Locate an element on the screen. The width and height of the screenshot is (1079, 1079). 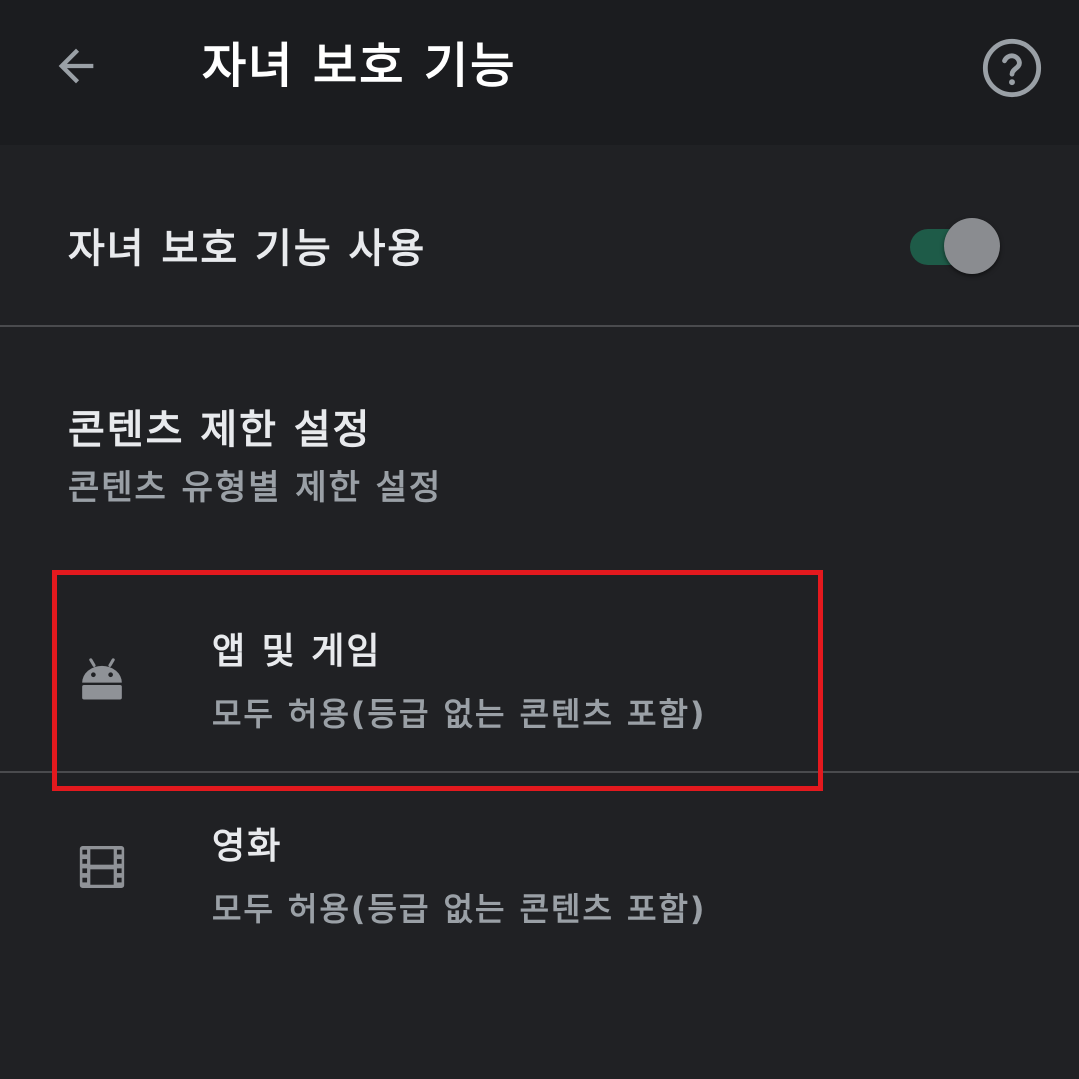
help-circle-icon is located at coordinates (1012, 68).